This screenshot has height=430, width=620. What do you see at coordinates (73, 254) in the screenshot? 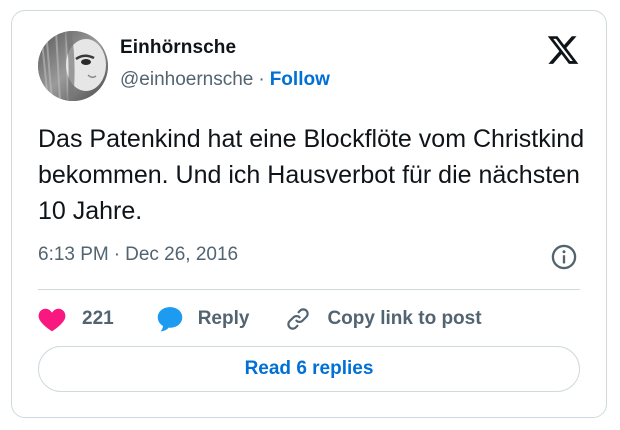
I see `tweet-time: 6:13 PM` at bounding box center [73, 254].